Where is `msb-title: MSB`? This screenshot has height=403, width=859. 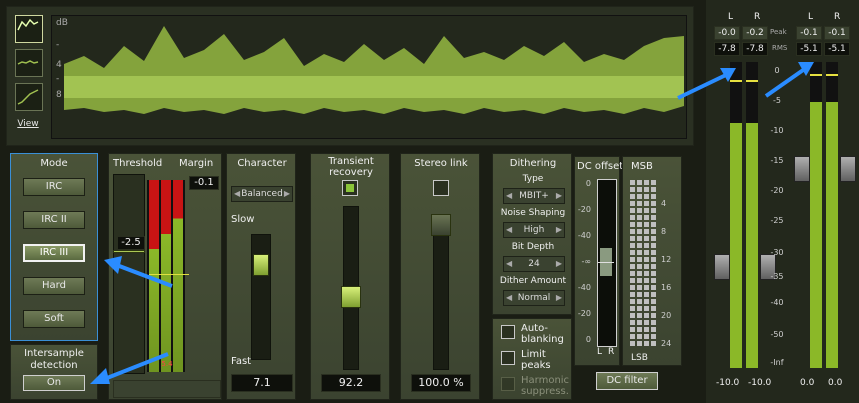
msb-title: MSB is located at coordinates (642, 166).